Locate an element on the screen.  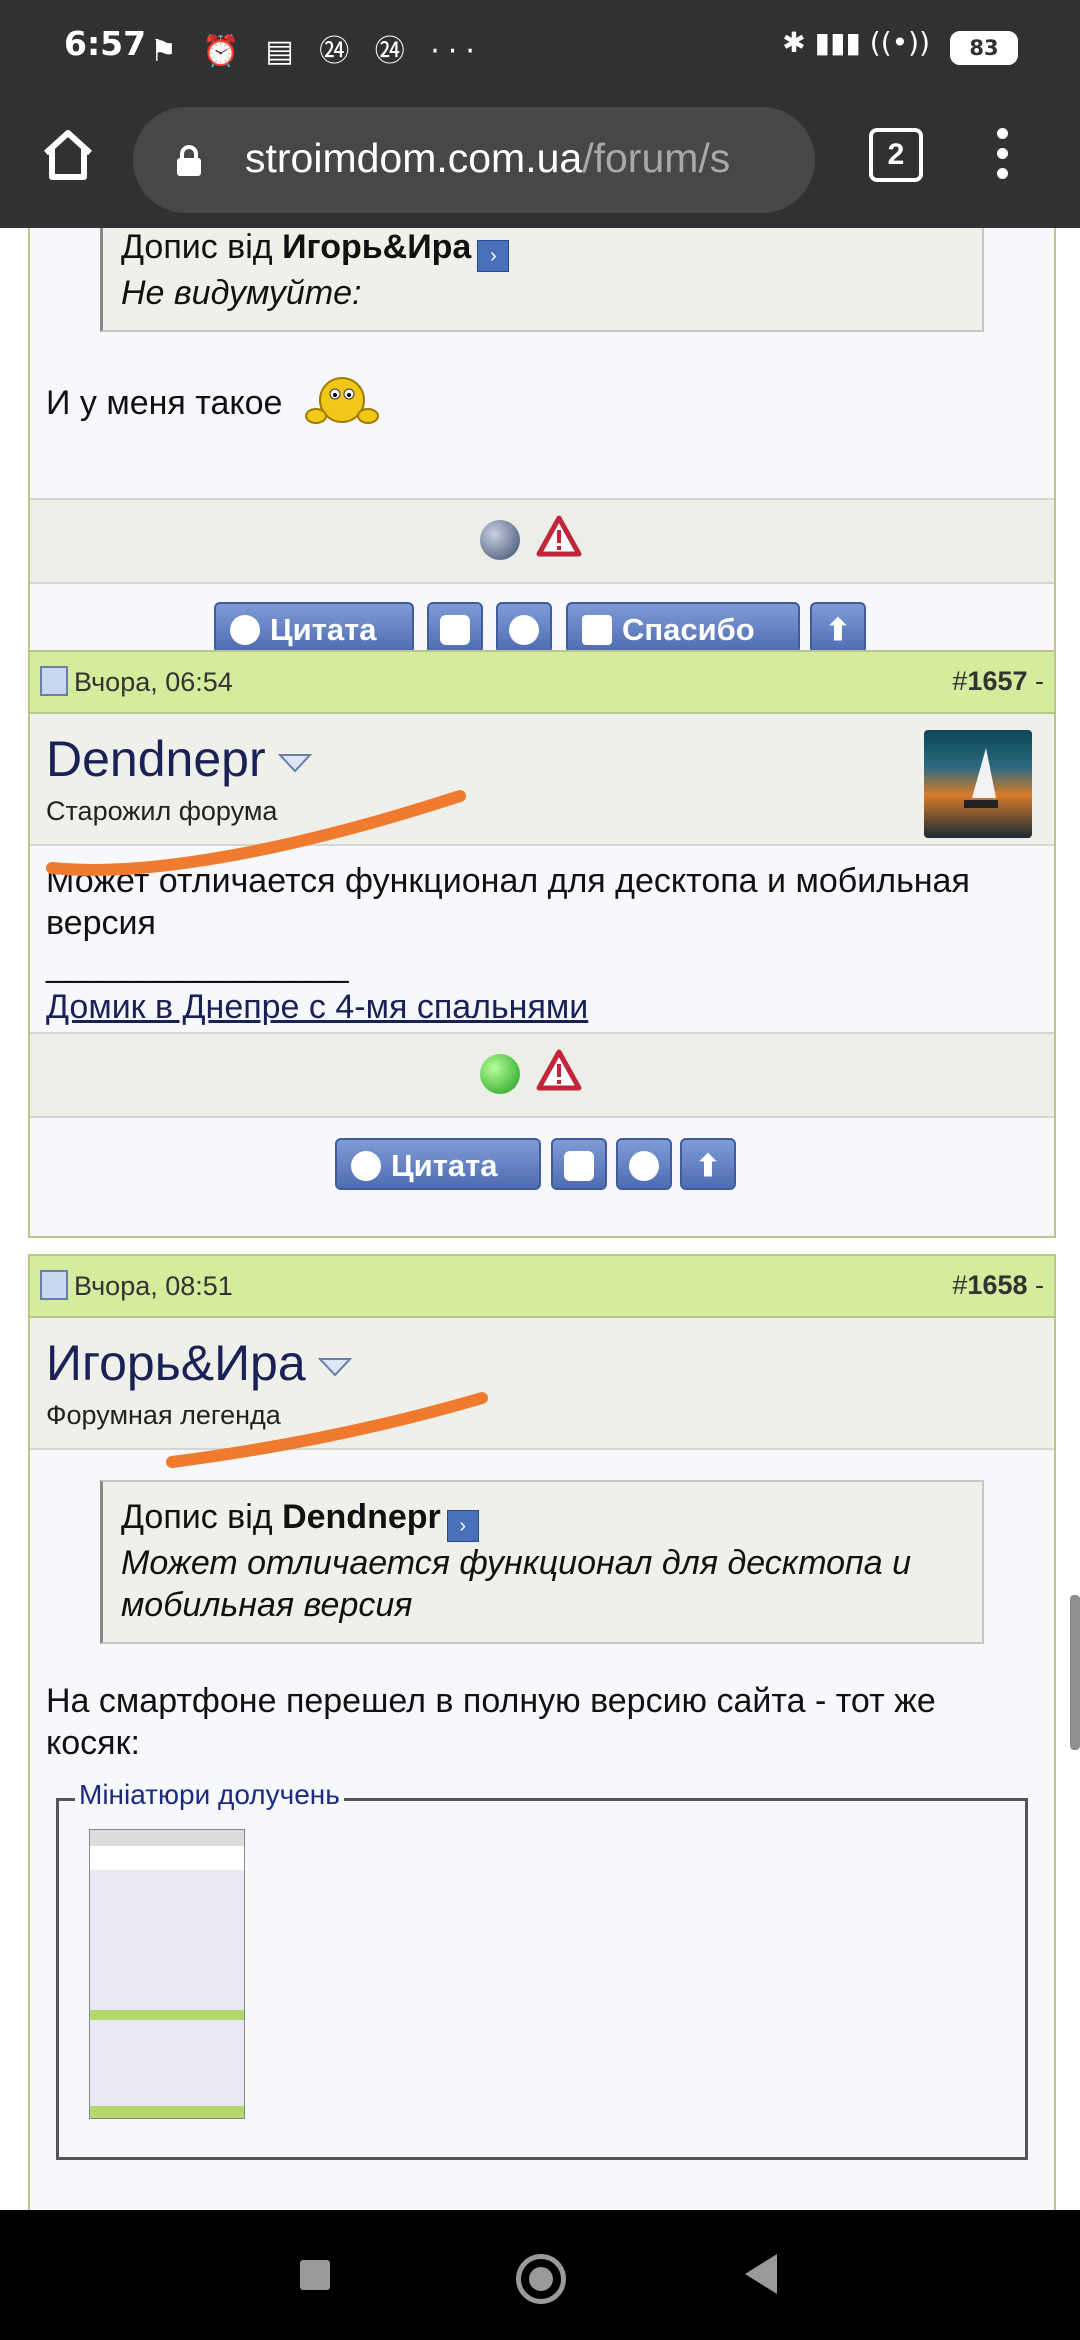
status-bar: 6:57 ⚑ ⏰ ▤ ㉔ ㉔ ··· ✱ ▮▮▮ ((•)) 83 is located at coordinates (540, 47).